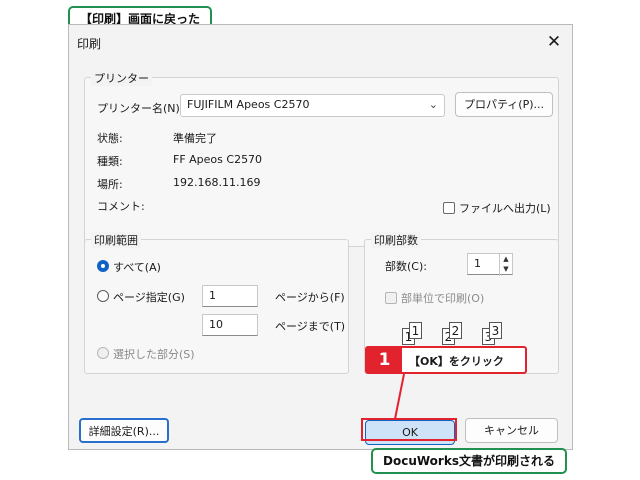 This screenshot has height=480, width=640. Describe the element at coordinates (248, 104) in the screenshot. I see `printer-select-value: FUJIFILM Apeos C2570` at that location.